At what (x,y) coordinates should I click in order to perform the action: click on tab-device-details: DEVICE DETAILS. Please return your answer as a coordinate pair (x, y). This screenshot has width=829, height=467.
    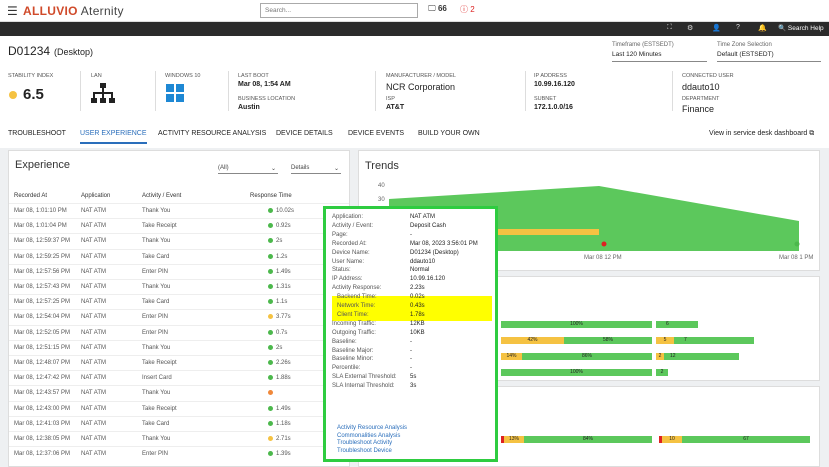
    Looking at the image, I should click on (304, 133).